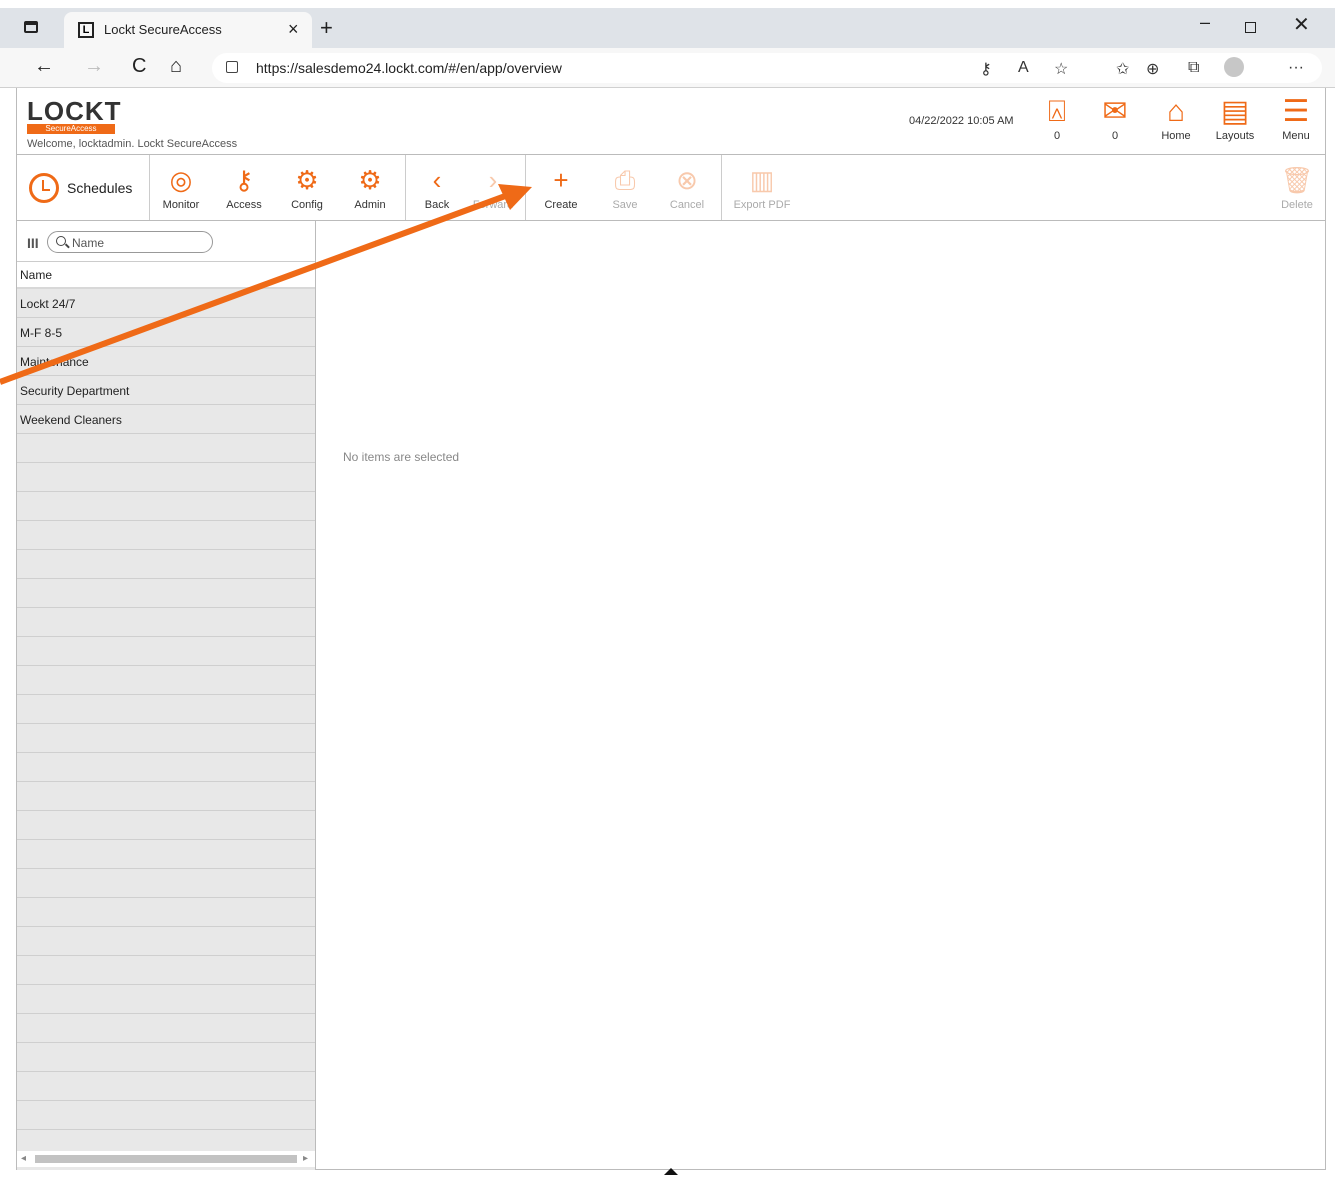 This screenshot has width=1335, height=1178. Describe the element at coordinates (31, 27) in the screenshot. I see `tab-actions-icon` at that location.